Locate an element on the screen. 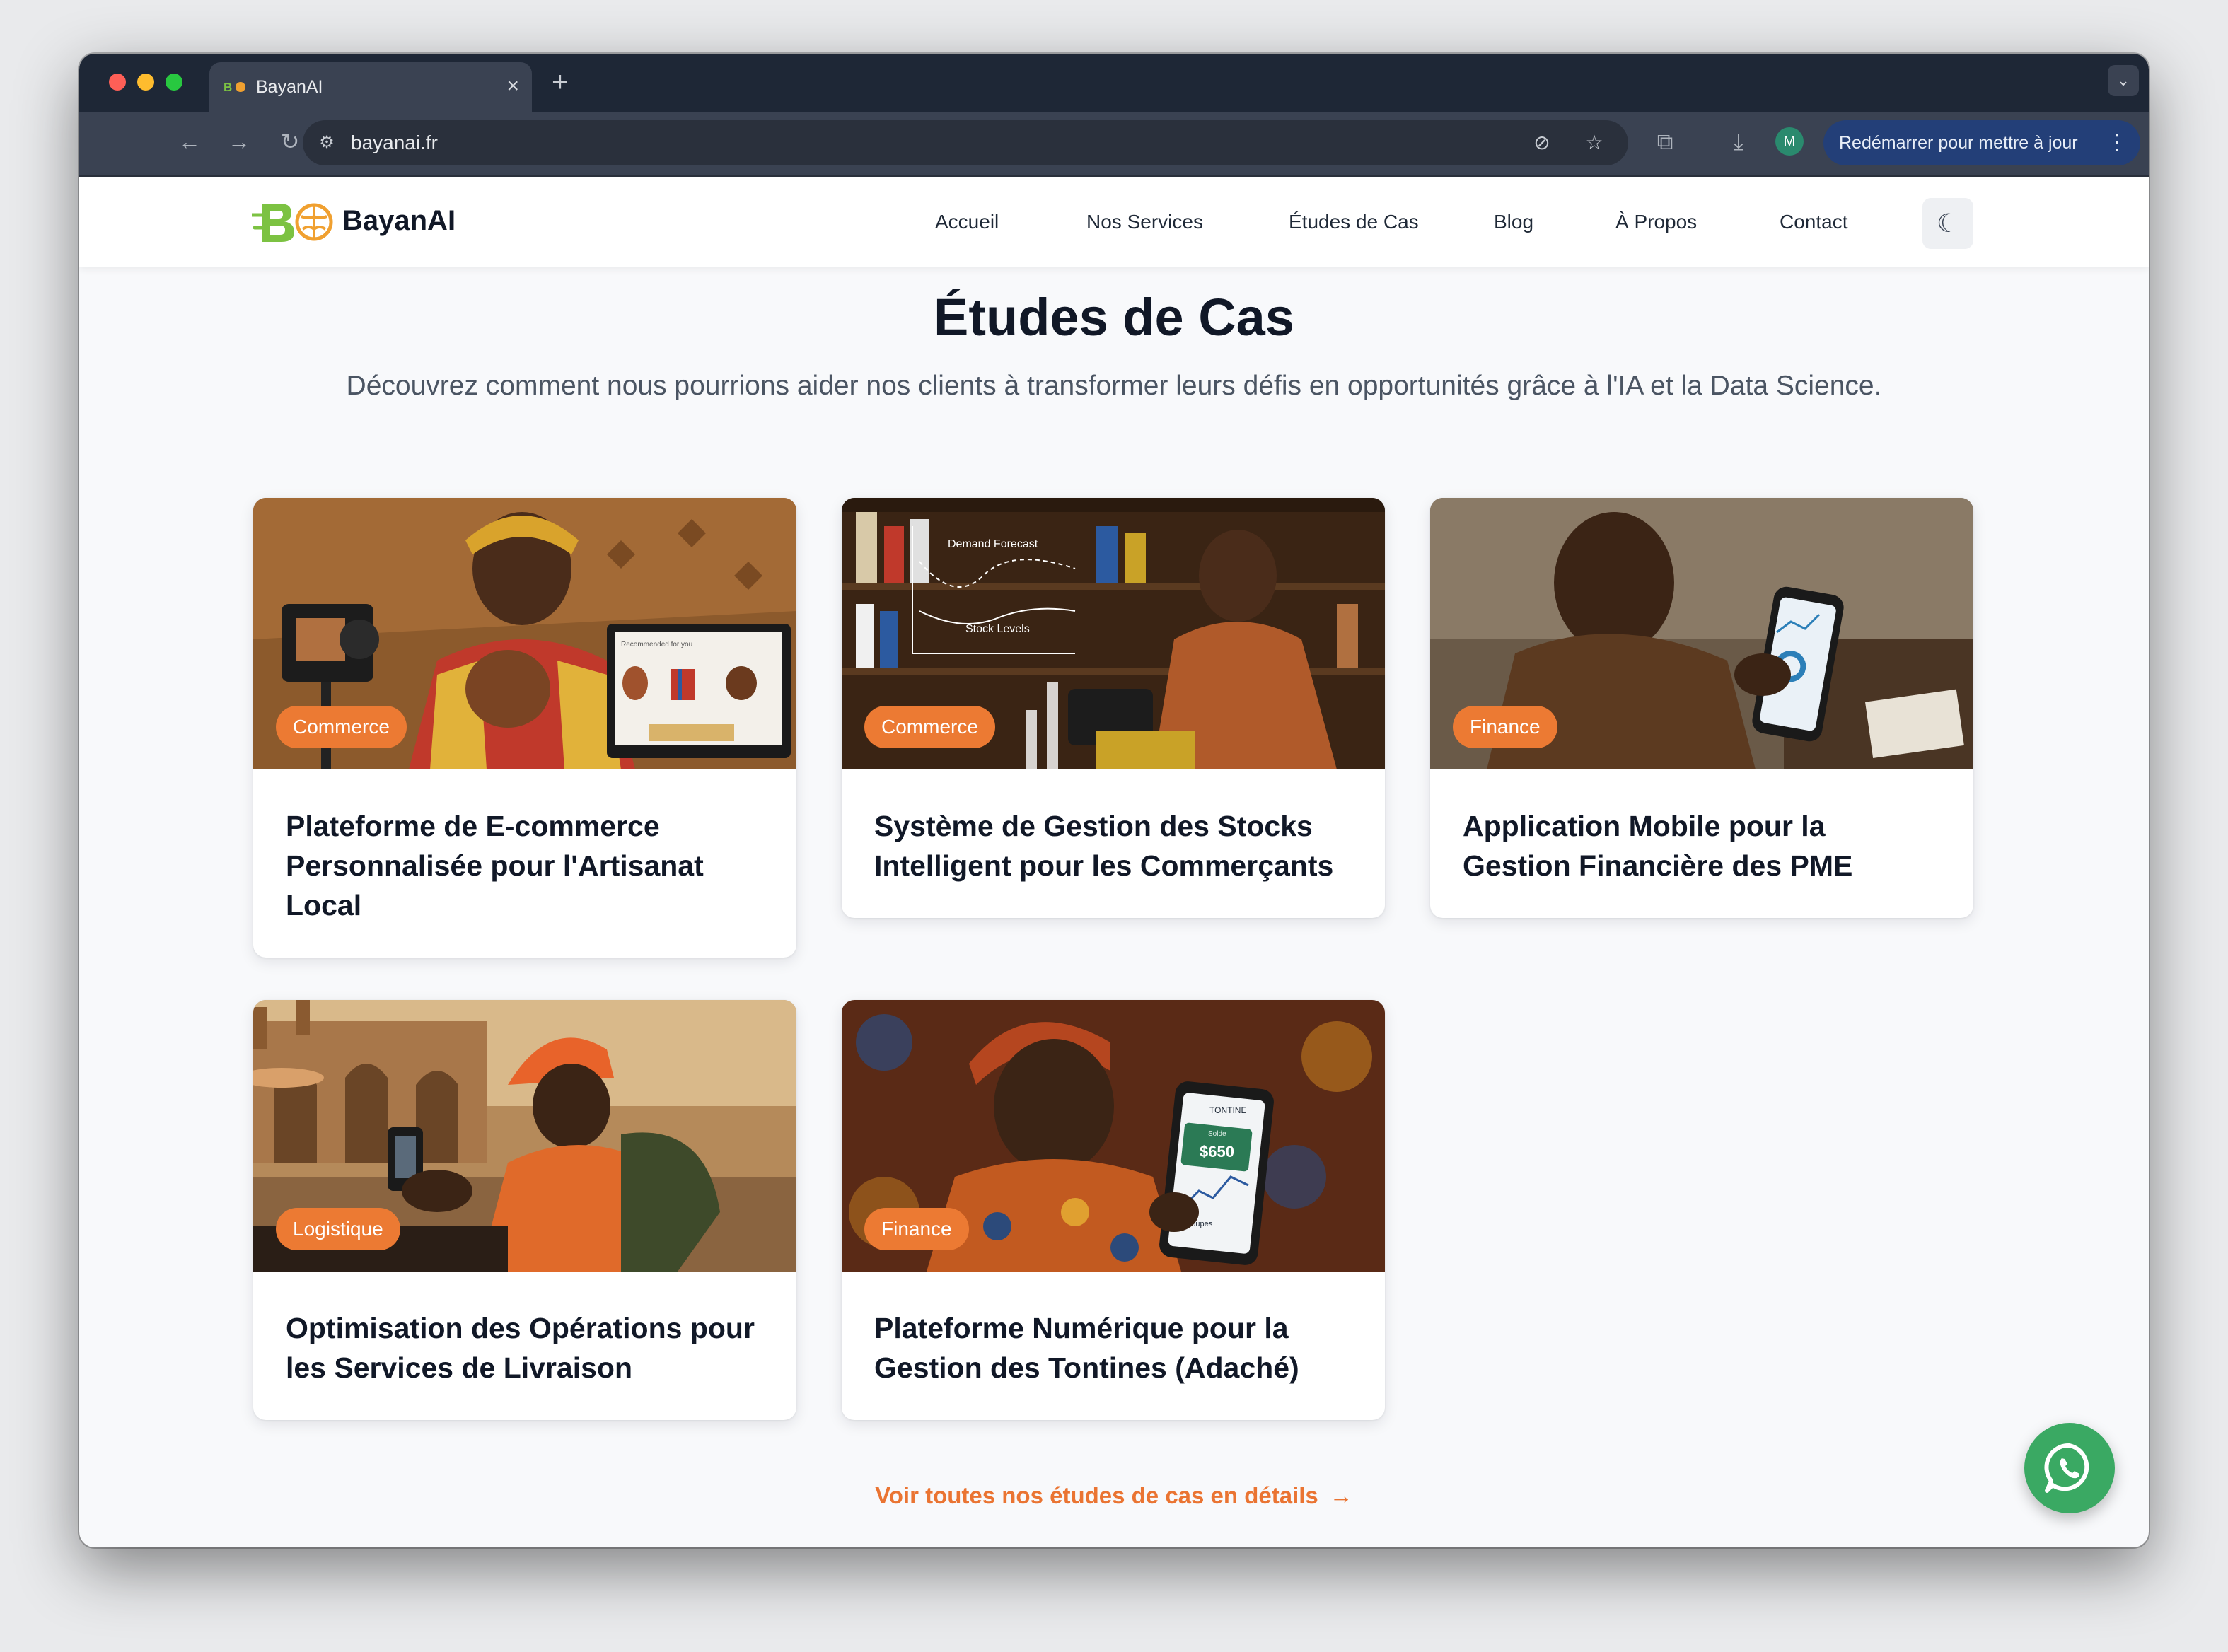 Image resolution: width=2228 pixels, height=1652 pixels. whatsapp-button is located at coordinates (2070, 1468).